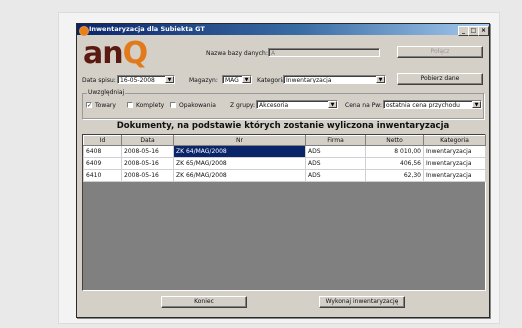 This screenshot has width=522, height=328. What do you see at coordinates (239, 163) in the screenshot?
I see `cell-nr: ZK 65/MAG/2008` at bounding box center [239, 163].